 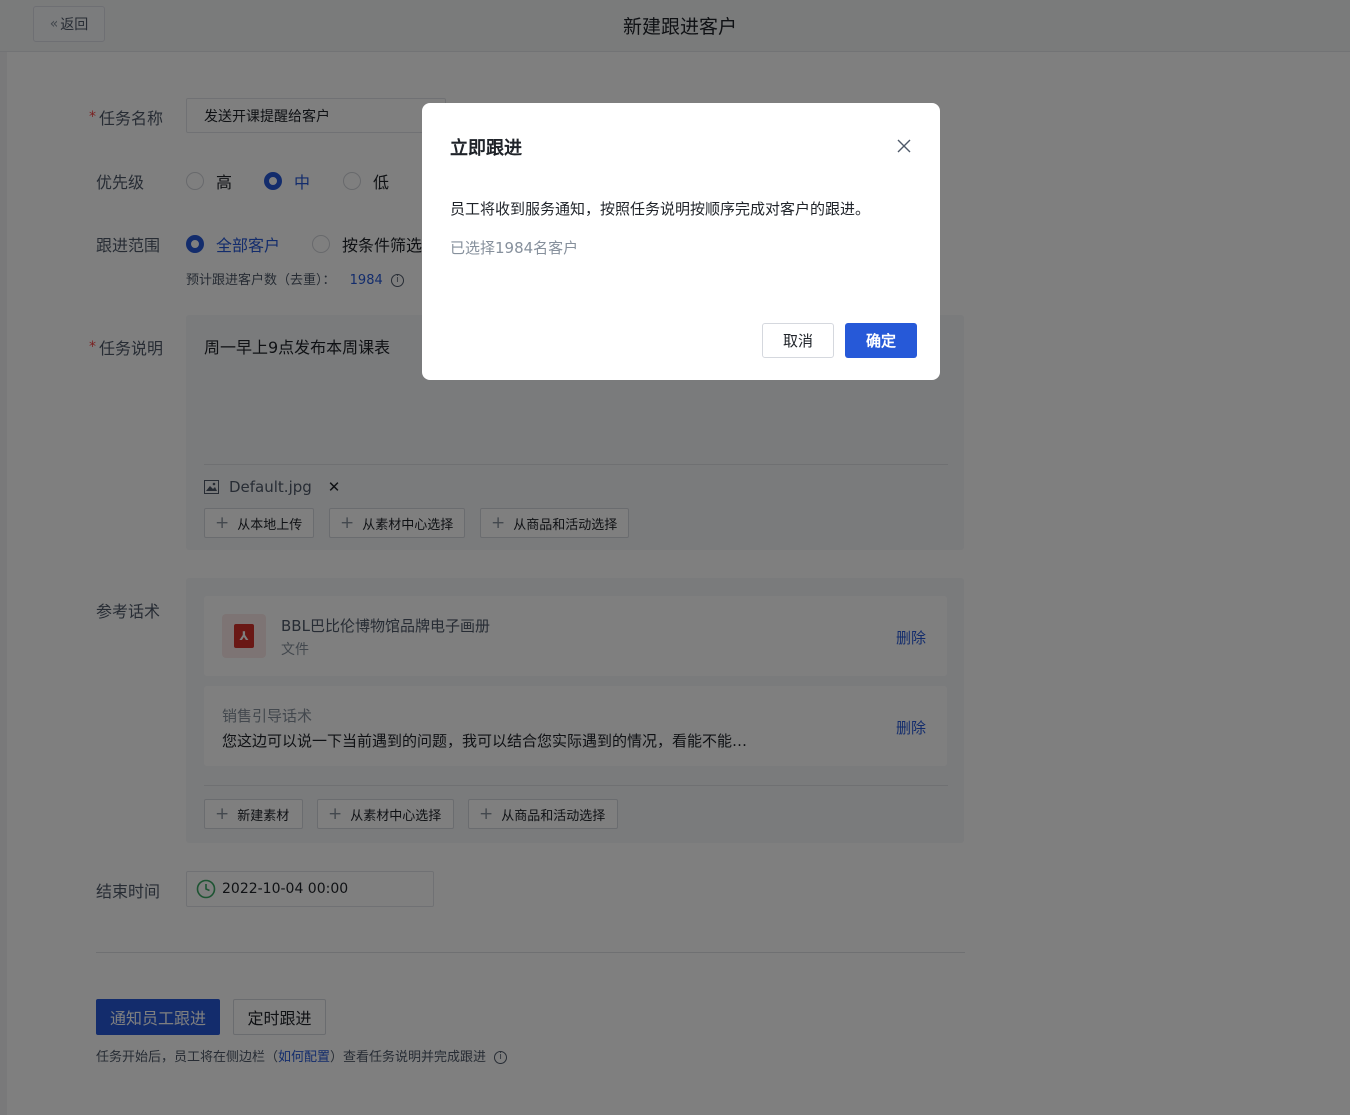 I want to click on confirm-button: 确定, so click(x=881, y=340).